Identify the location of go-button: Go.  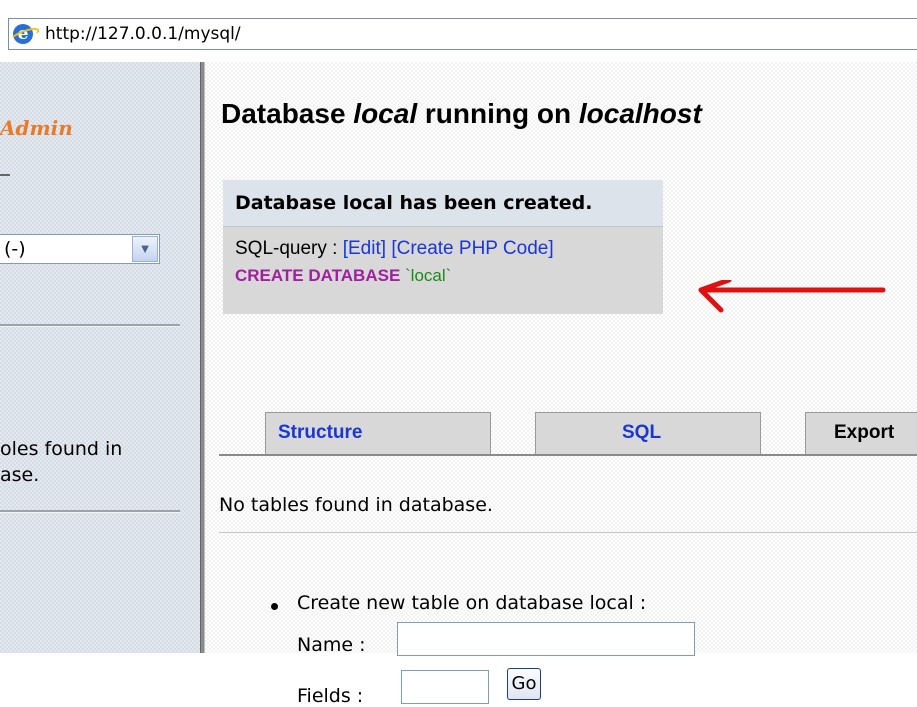
(524, 684).